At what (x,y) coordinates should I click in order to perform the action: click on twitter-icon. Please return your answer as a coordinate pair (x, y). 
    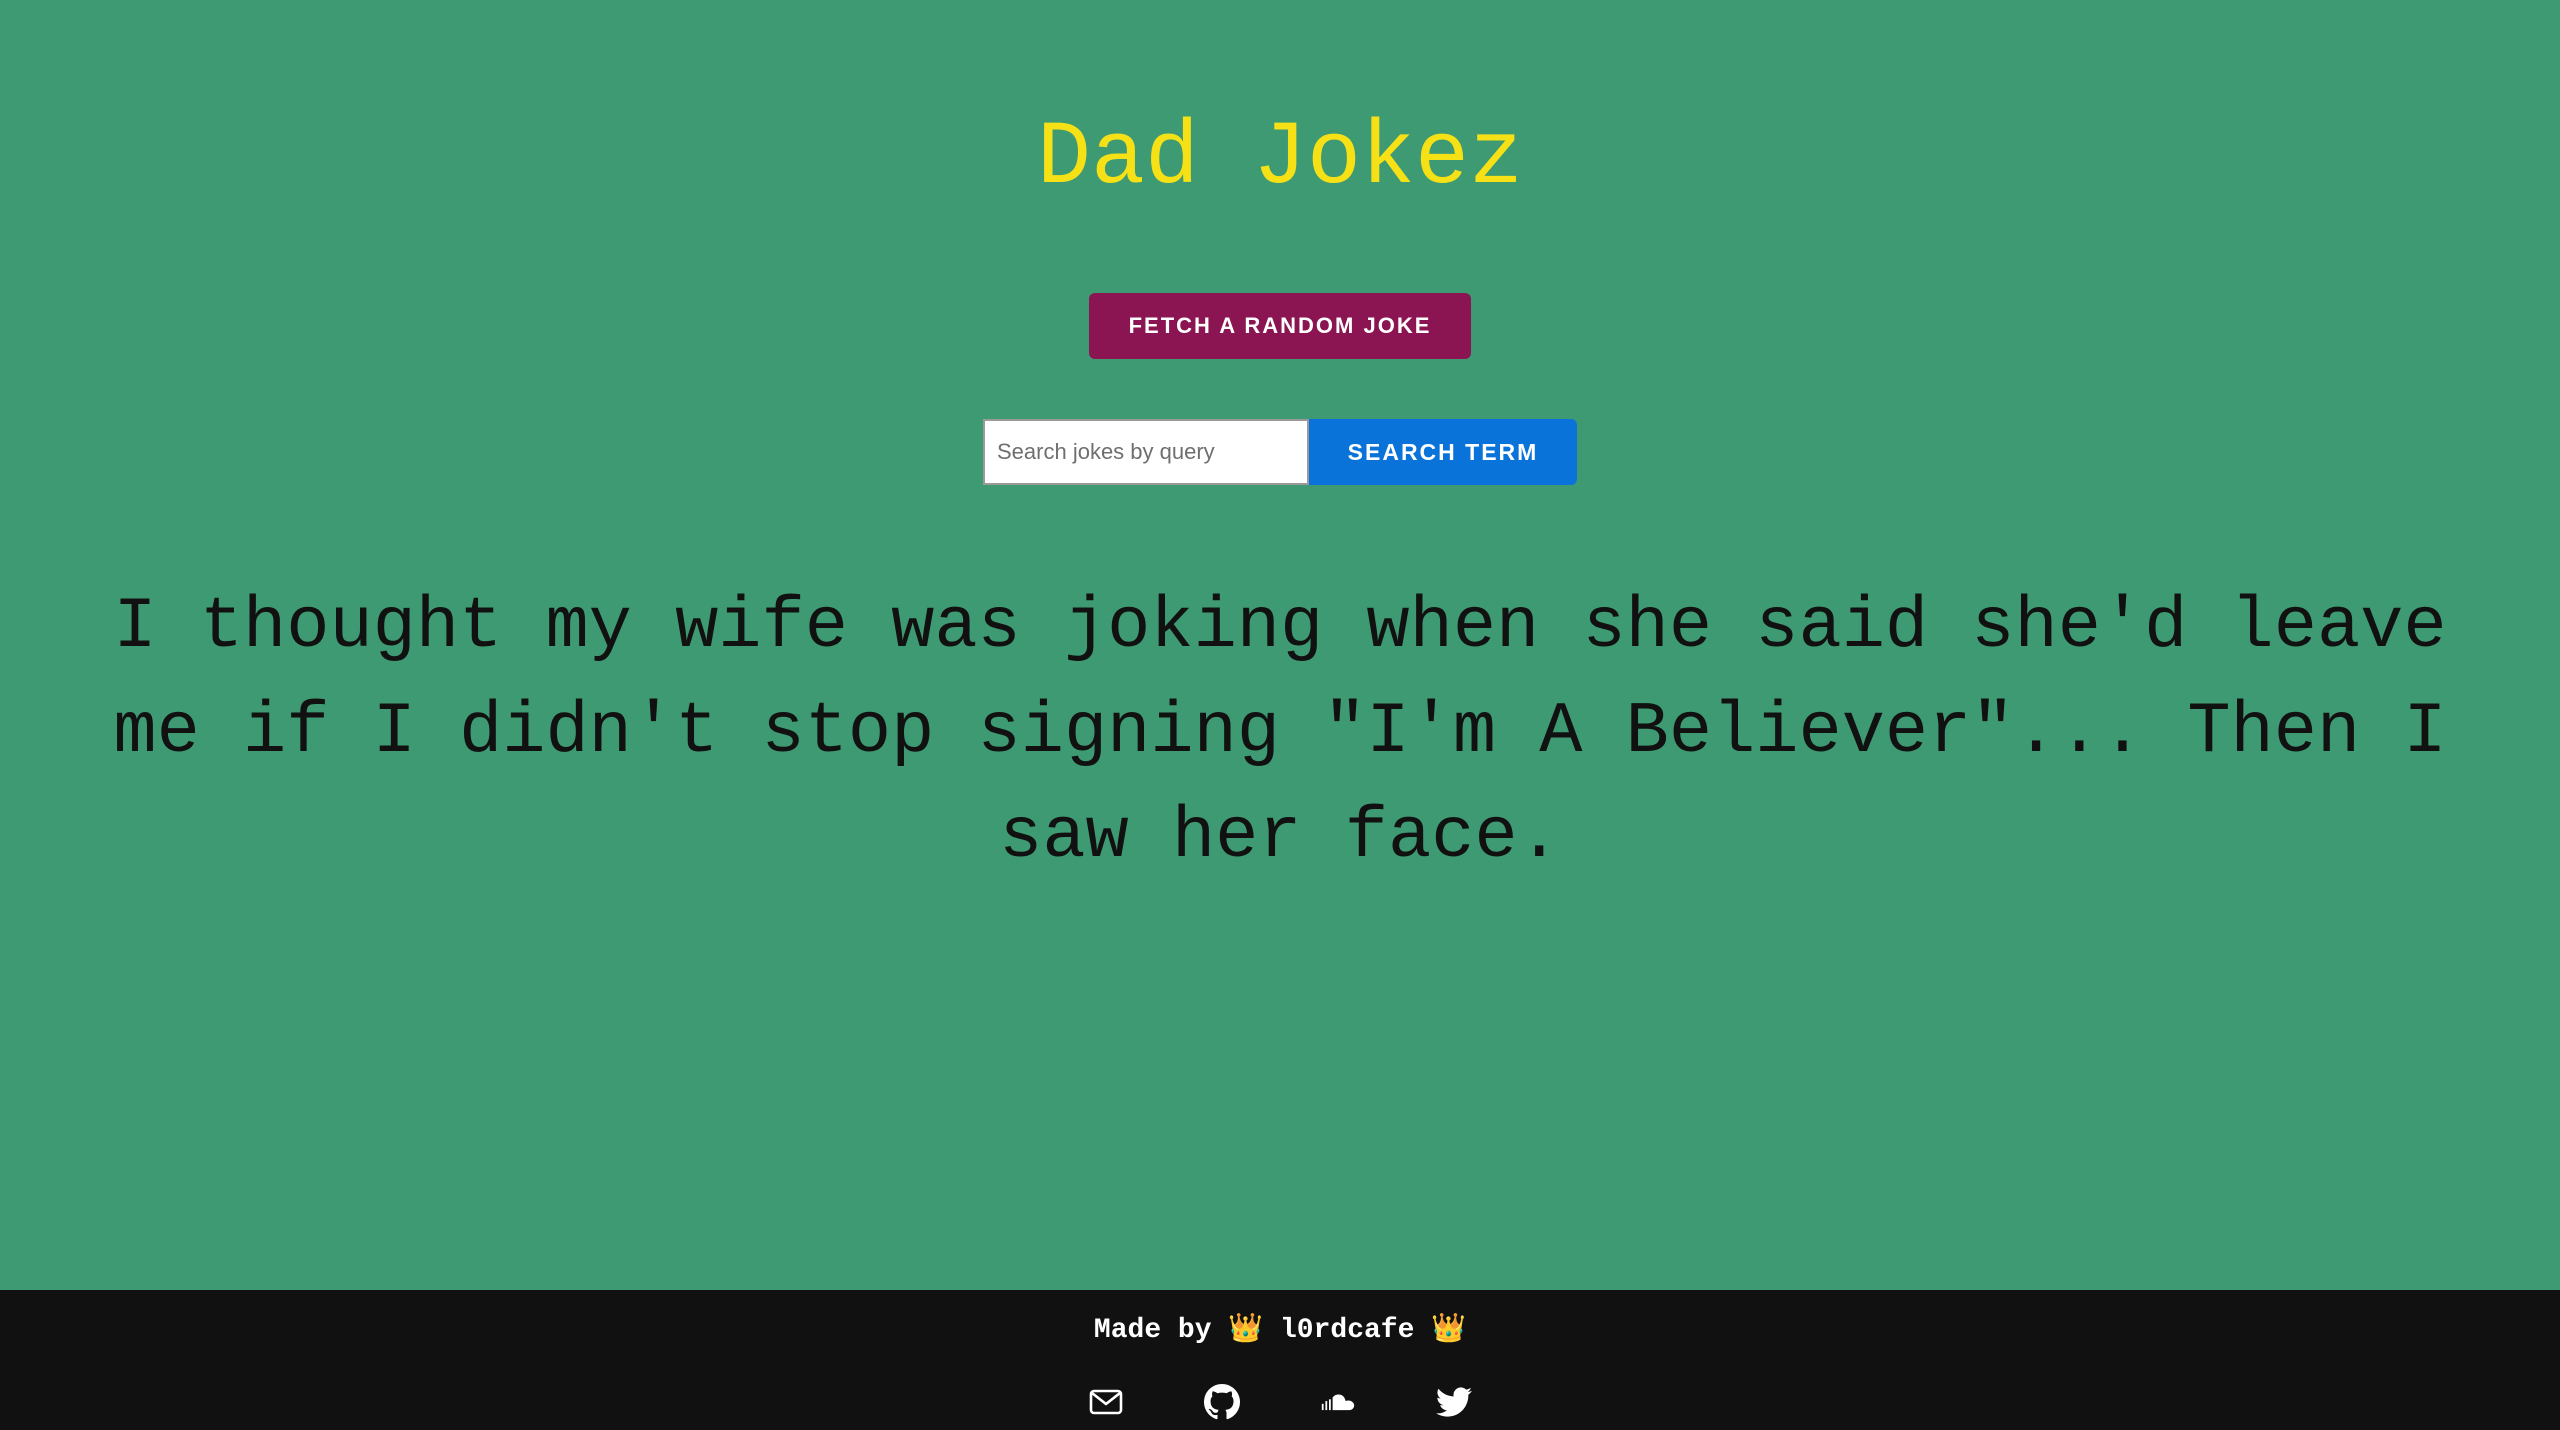
    Looking at the image, I should click on (1454, 1402).